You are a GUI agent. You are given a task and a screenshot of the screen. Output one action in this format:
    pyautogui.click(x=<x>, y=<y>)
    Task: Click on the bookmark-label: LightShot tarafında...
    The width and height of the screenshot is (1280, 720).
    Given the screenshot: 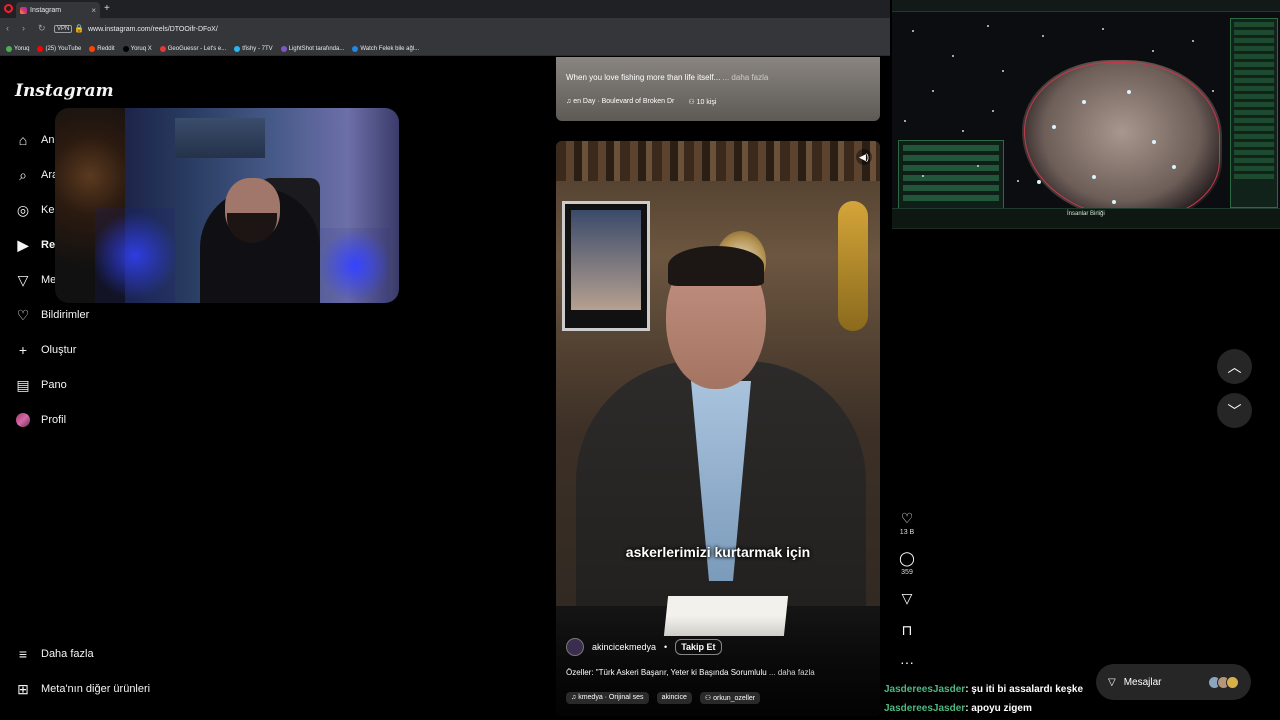 What is the action you would take?
    pyautogui.click(x=316, y=48)
    